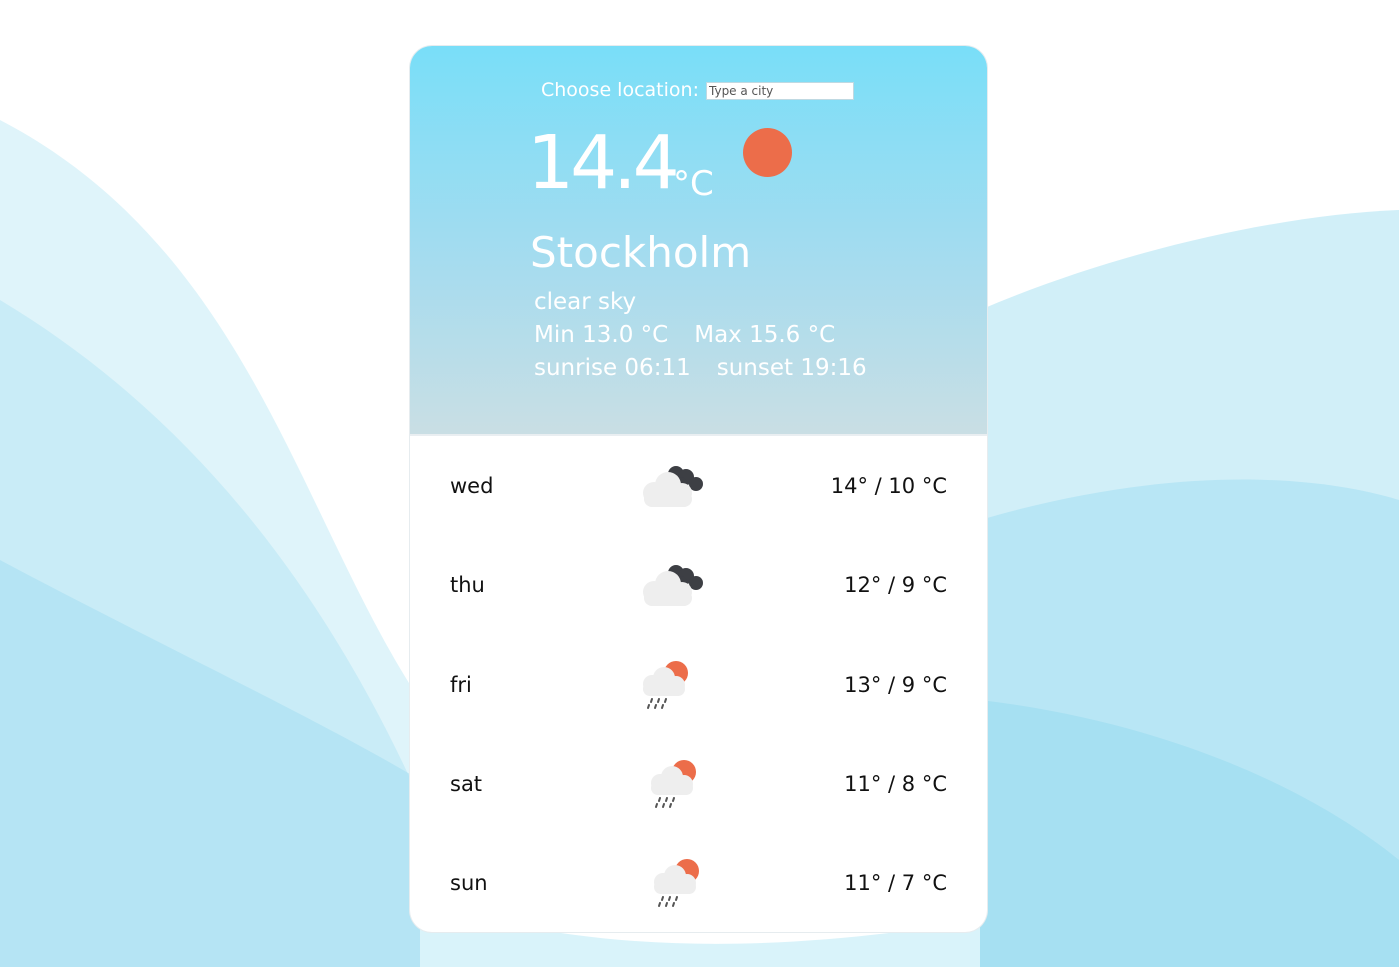 This screenshot has width=1399, height=967. I want to click on forecast-temperature: 11° / 7 °C, so click(895, 883).